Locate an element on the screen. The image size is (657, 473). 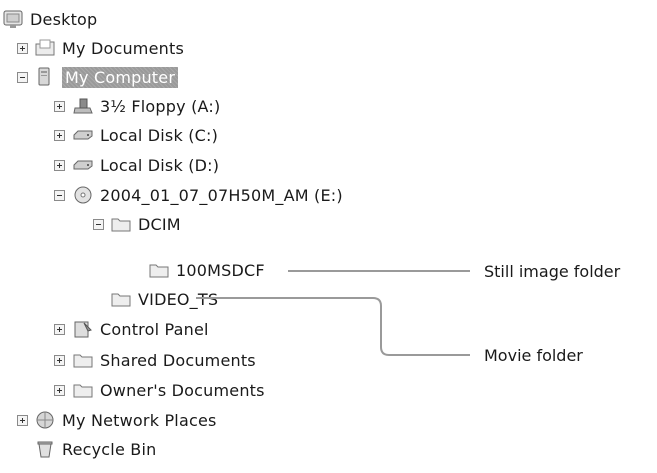
movie-folder-leader-line is located at coordinates (333, 326).